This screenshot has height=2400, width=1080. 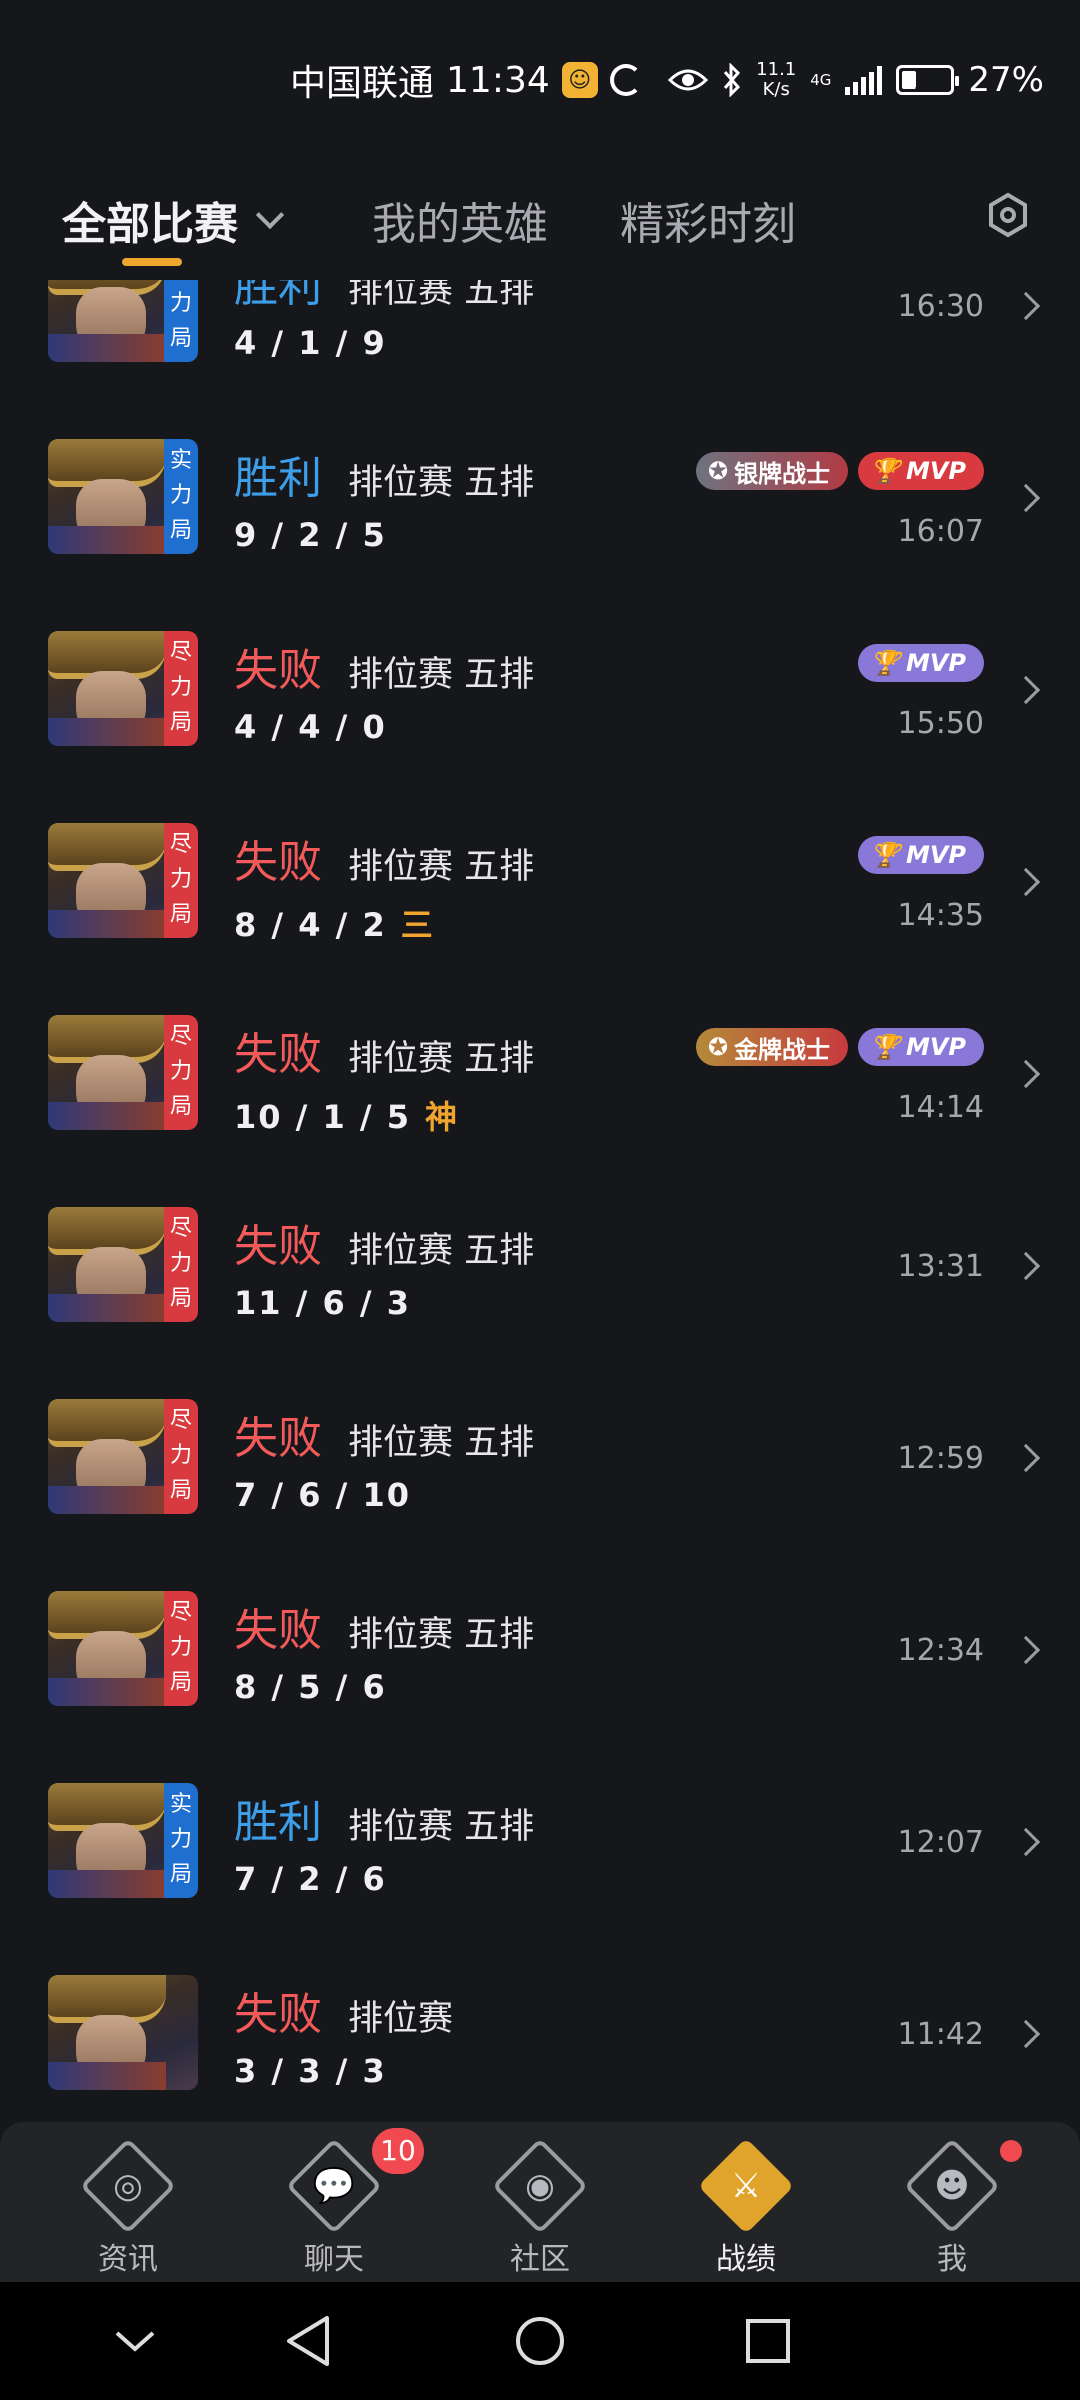 What do you see at coordinates (310, 2071) in the screenshot?
I see `kda-stats: 3 / 3 / 3` at bounding box center [310, 2071].